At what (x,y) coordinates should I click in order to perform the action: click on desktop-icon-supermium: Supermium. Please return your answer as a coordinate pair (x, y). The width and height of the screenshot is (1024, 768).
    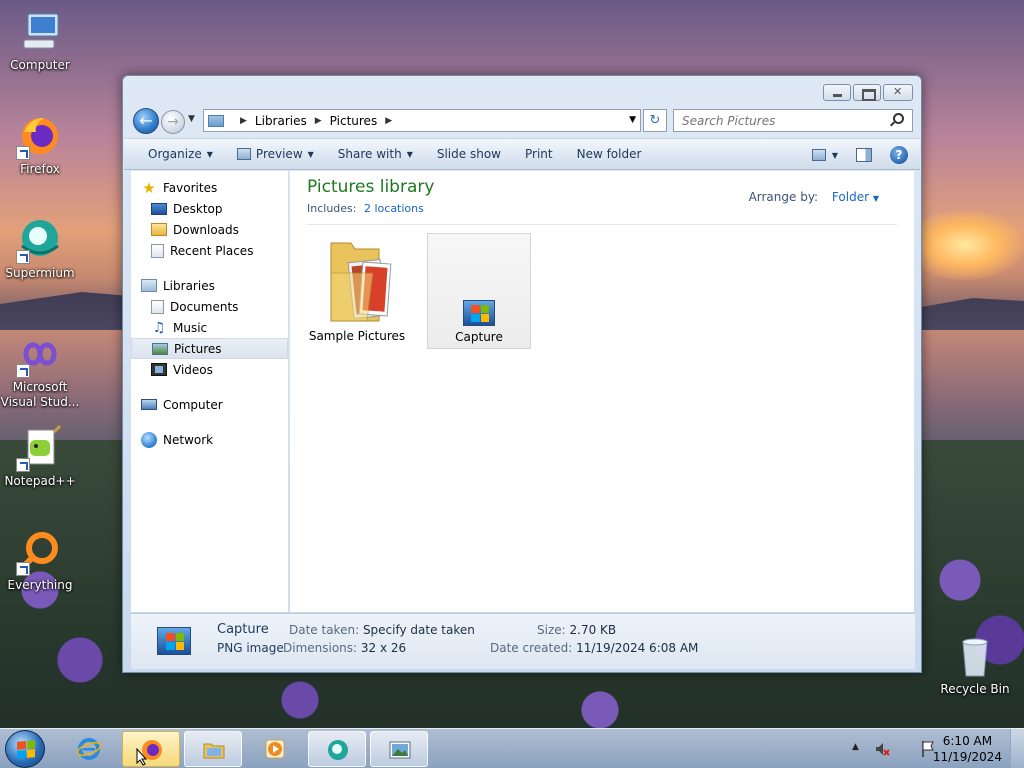
    Looking at the image, I should click on (40, 248).